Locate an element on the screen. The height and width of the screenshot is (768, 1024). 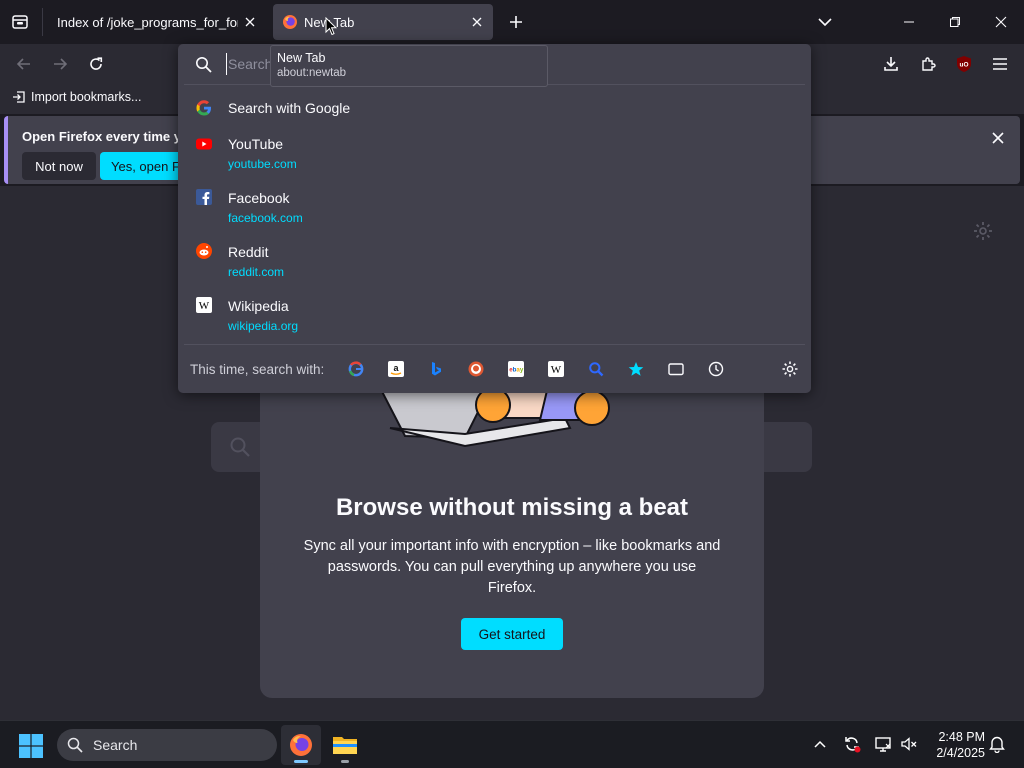
show-hidden-icons-button is located at coordinates (820, 744).